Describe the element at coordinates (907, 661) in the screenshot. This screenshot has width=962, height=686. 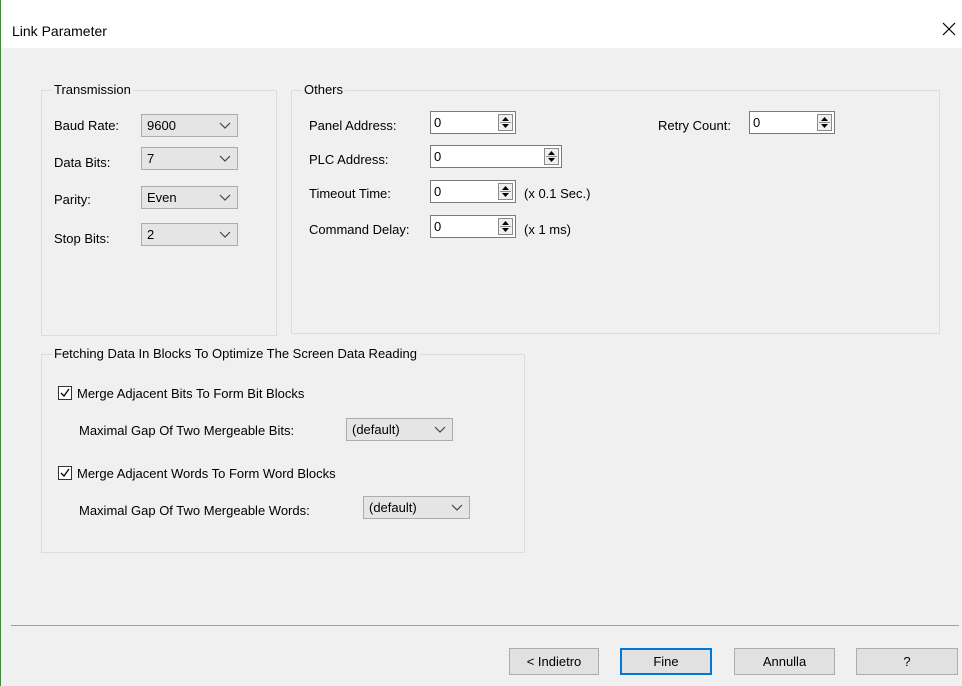
I see `help-button: ?` at that location.